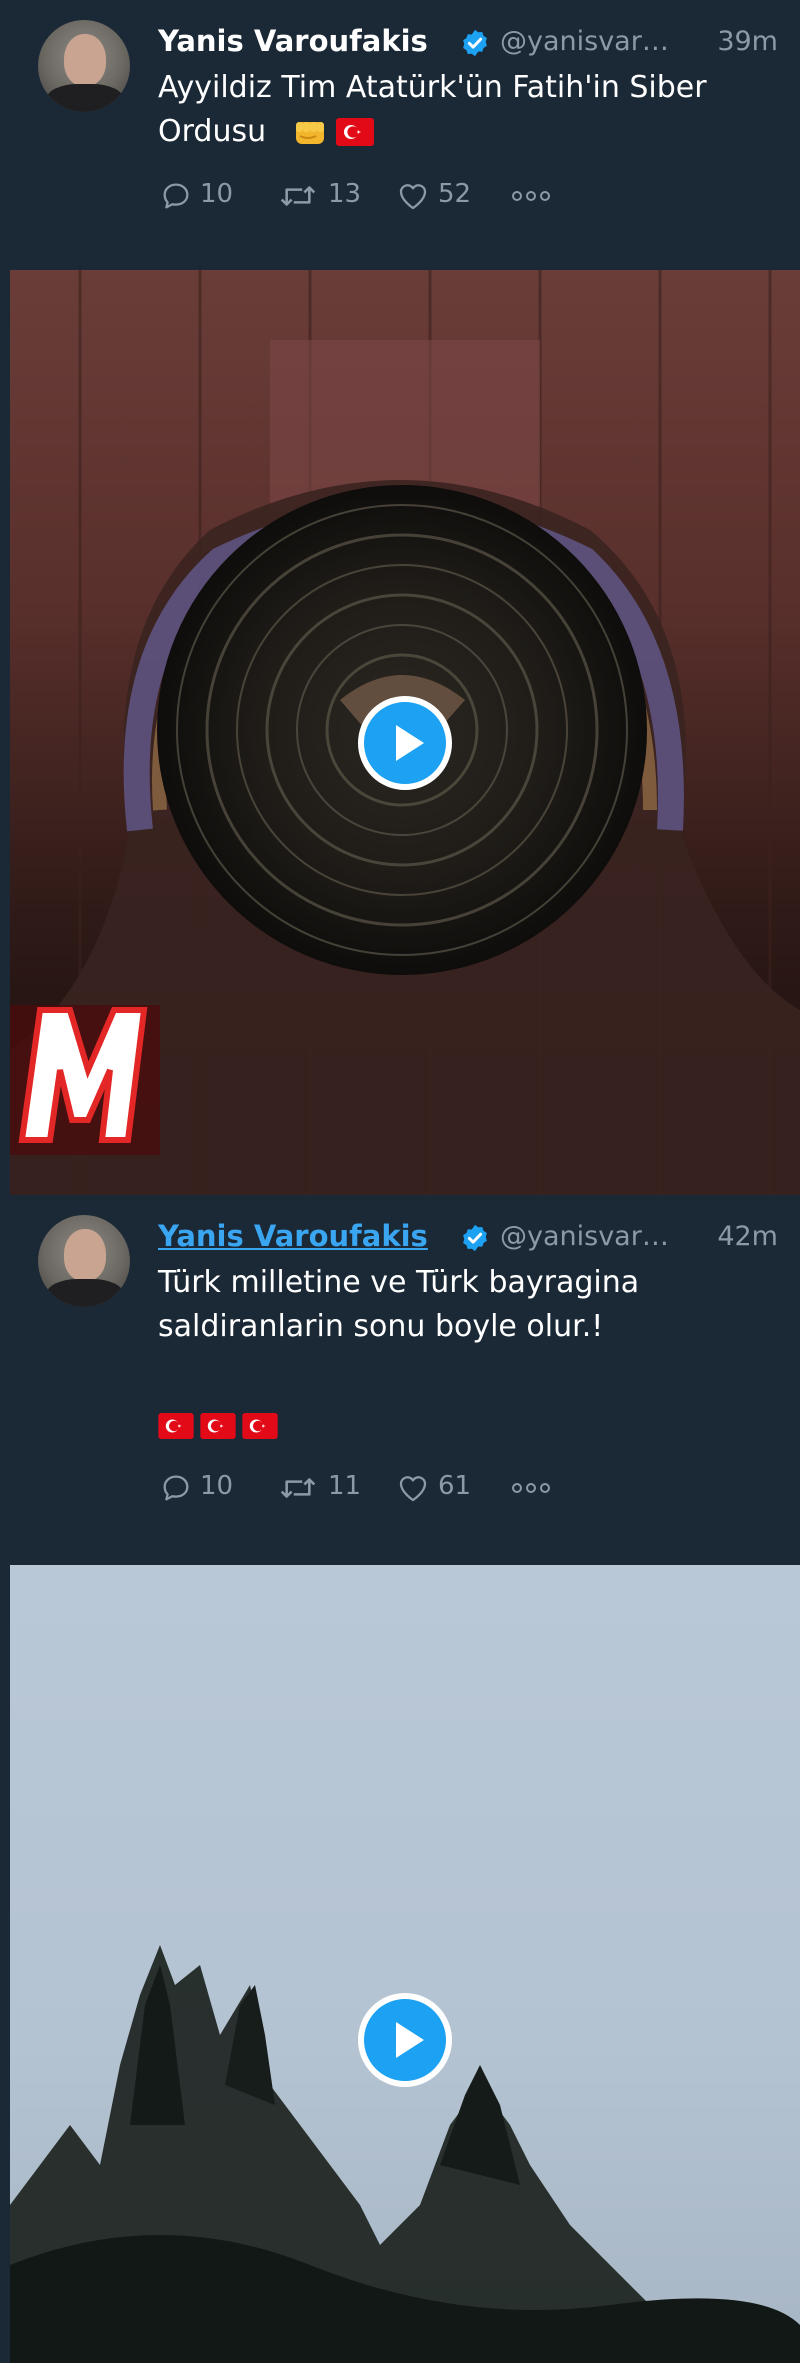  What do you see at coordinates (310, 133) in the screenshot?
I see `fist-emoji-icon` at bounding box center [310, 133].